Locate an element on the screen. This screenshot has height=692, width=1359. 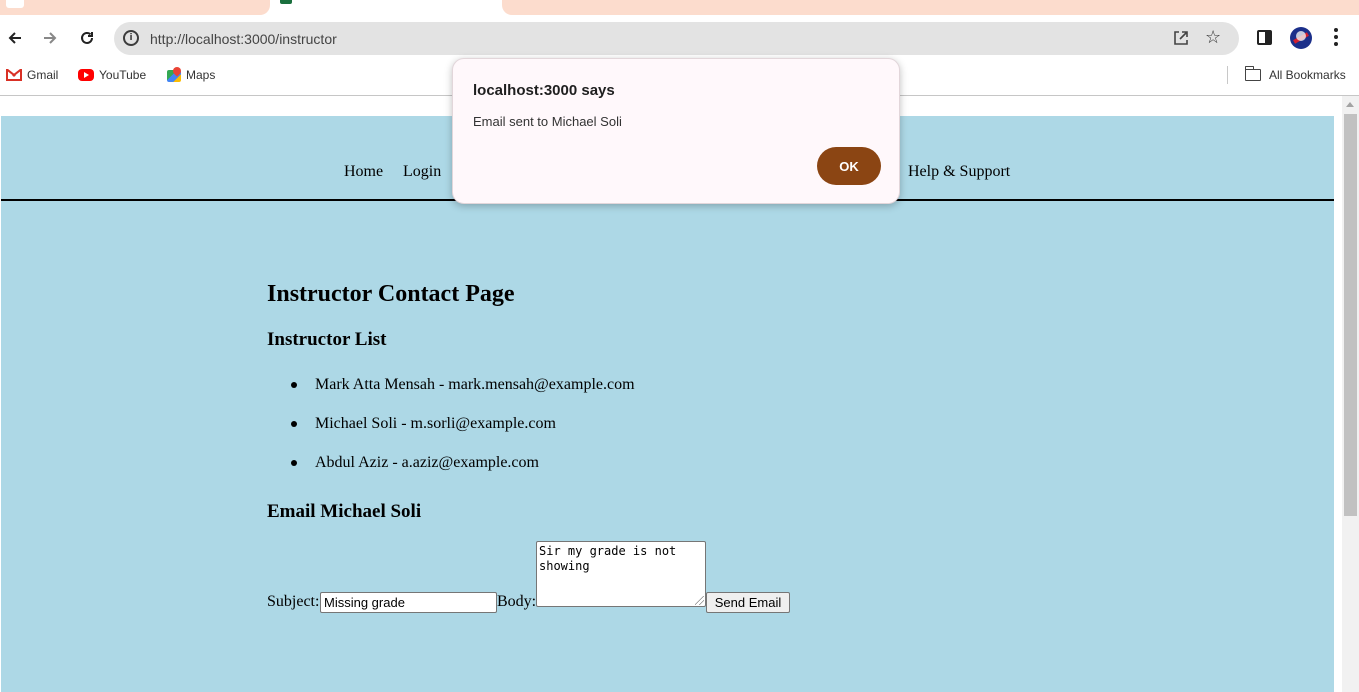
folder-icon is located at coordinates (1253, 73).